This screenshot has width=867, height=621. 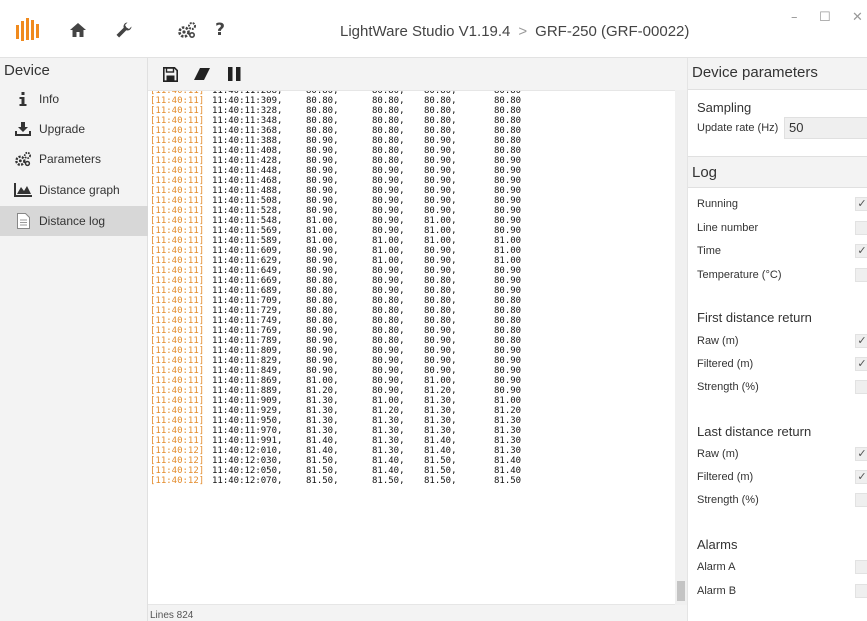 I want to click on log-value: 11:40:11:909,, so click(x=247, y=401).